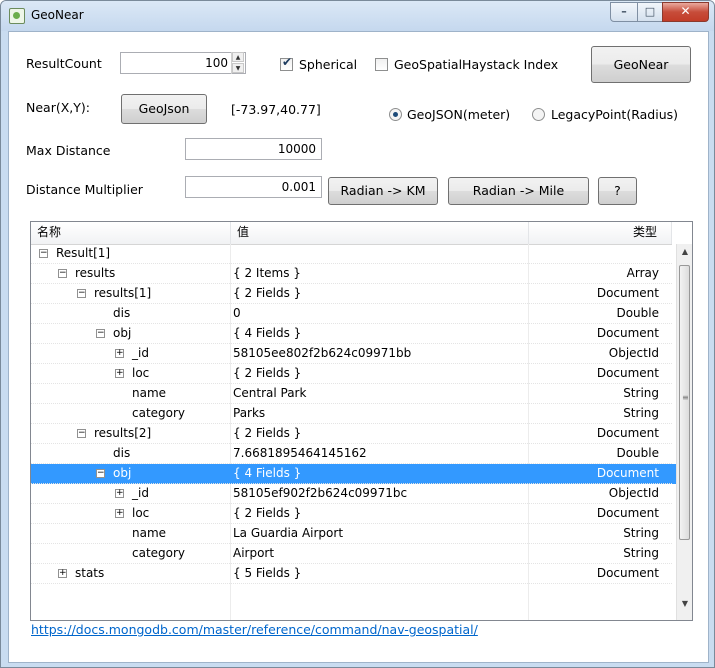  Describe the element at coordinates (354, 434) in the screenshot. I see `tree-row: − results[2] { 2 Fields } Document` at that location.